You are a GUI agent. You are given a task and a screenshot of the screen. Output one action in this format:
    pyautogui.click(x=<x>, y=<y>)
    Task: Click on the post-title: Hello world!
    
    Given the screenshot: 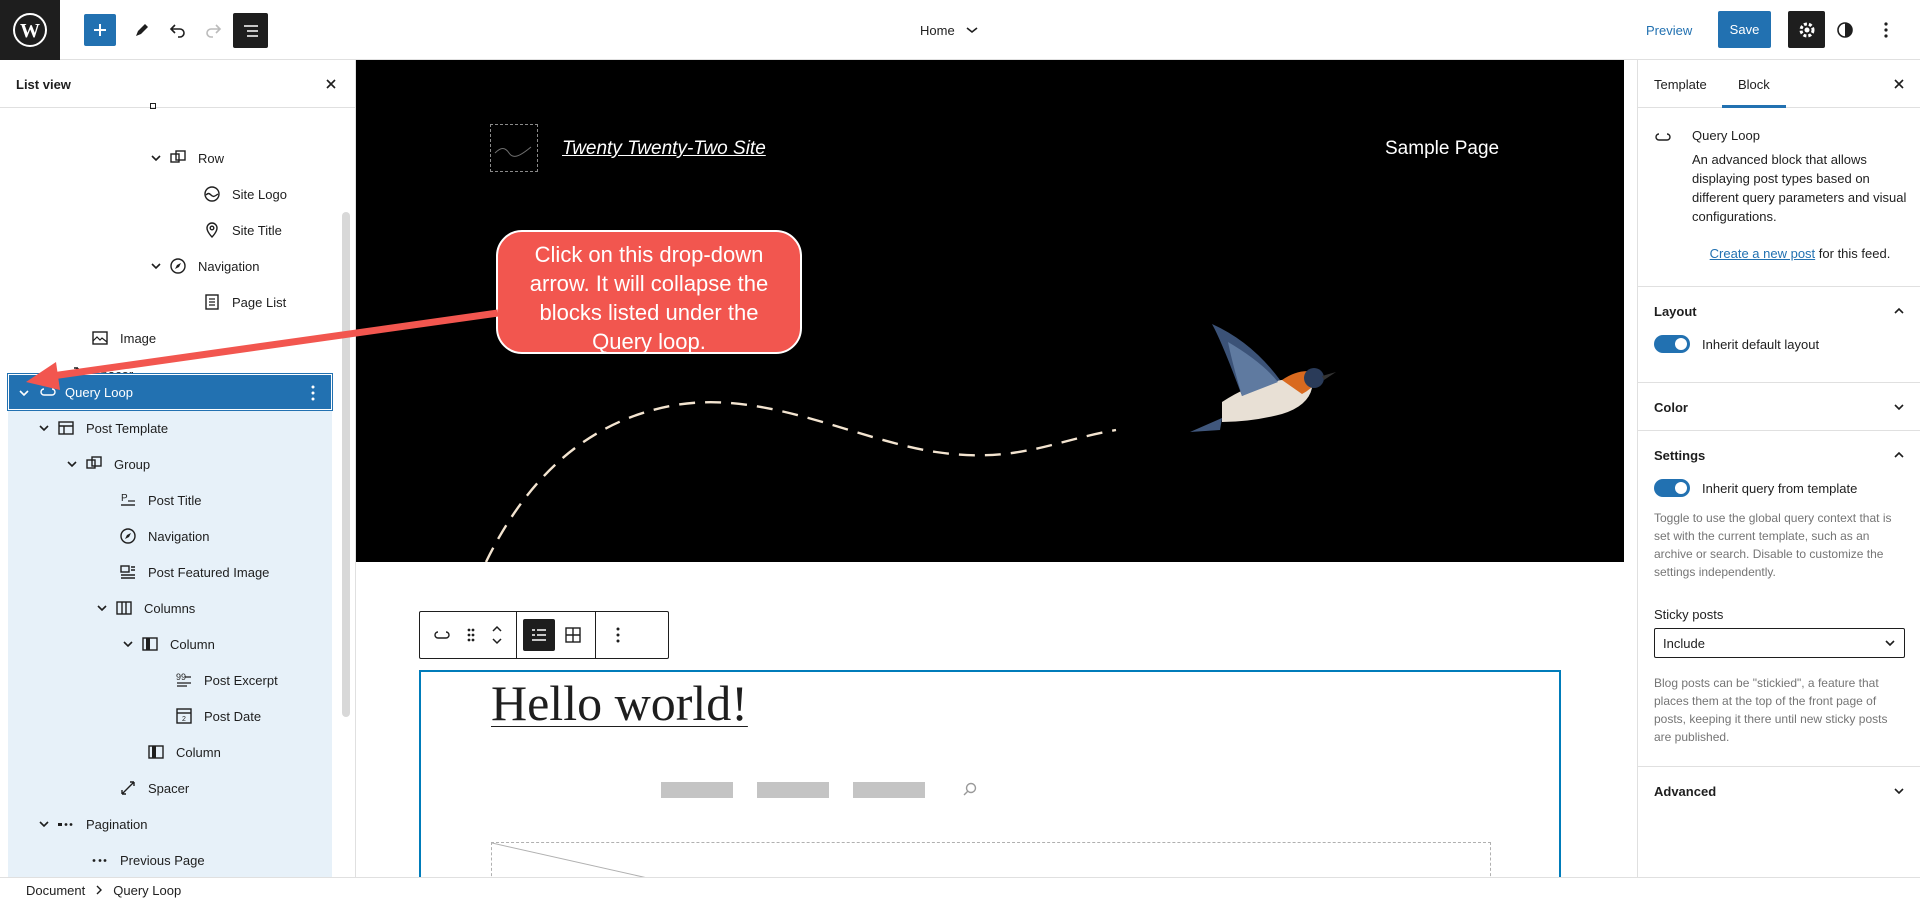 What is the action you would take?
    pyautogui.click(x=619, y=703)
    